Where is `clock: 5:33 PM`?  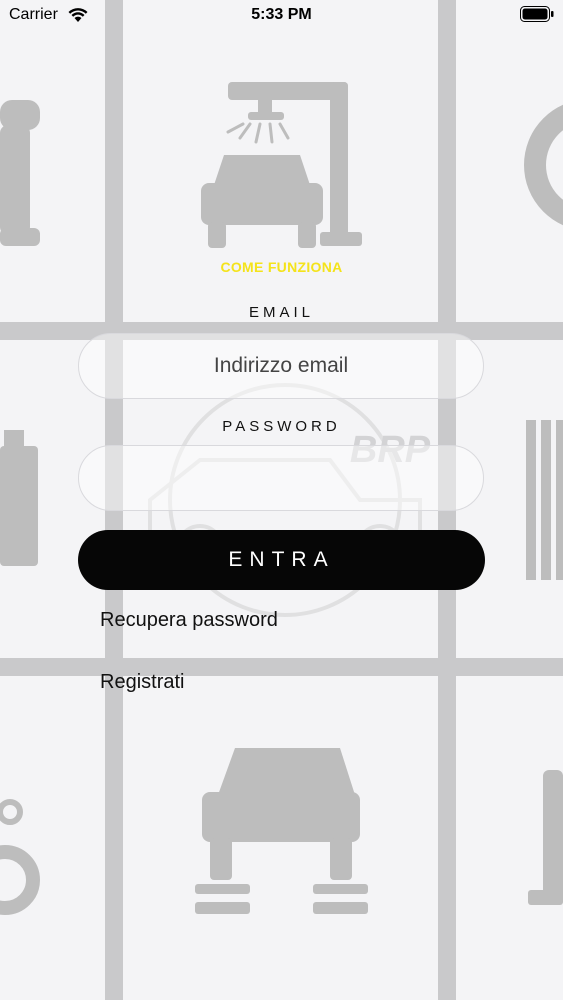
clock: 5:33 PM is located at coordinates (281, 14).